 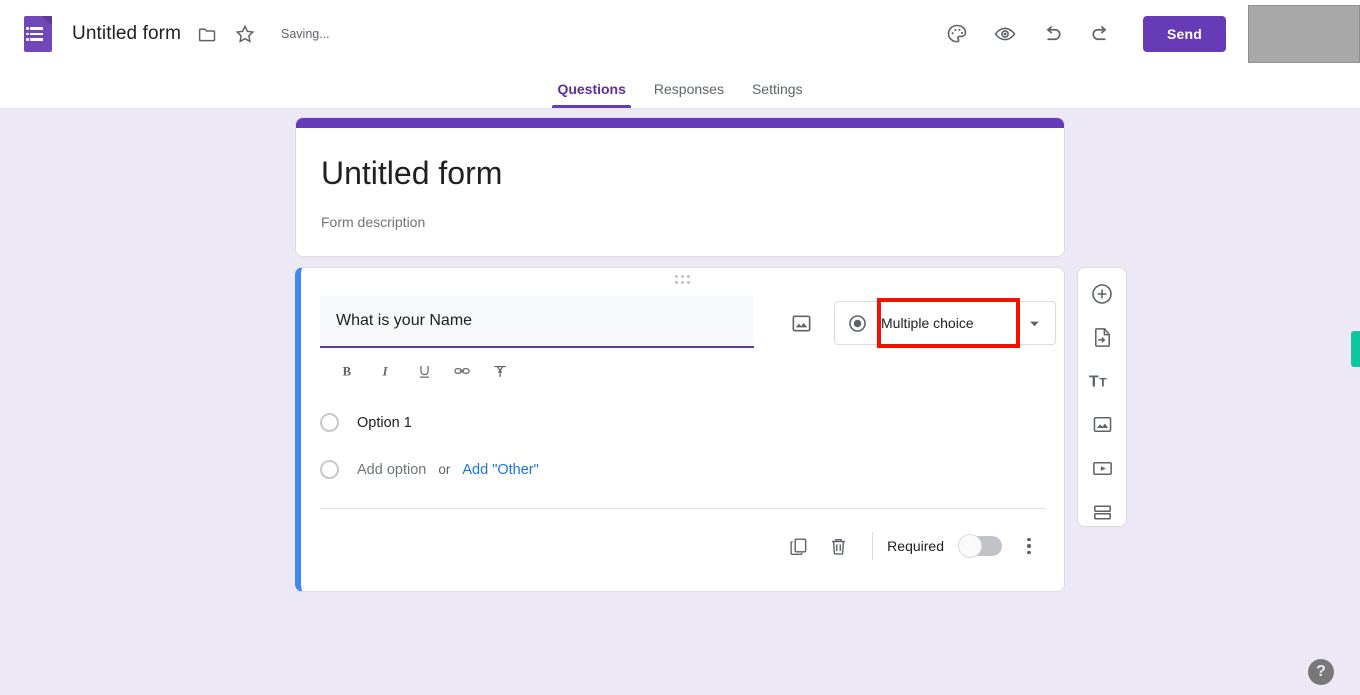 I want to click on account-avatar-placeholder, so click(x=1304, y=34).